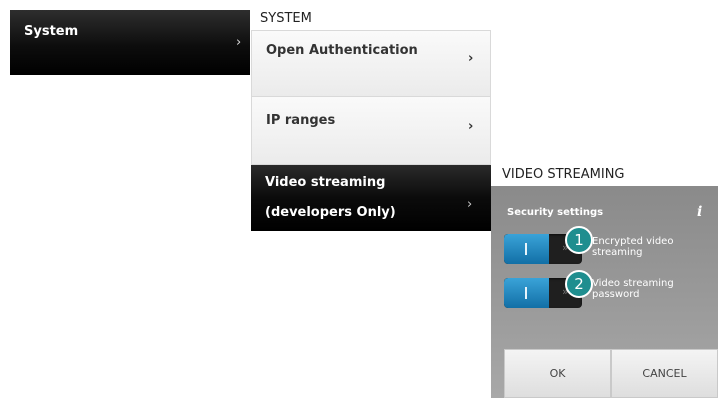  I want to click on menu-item-open-authentication: Open Authentication ›, so click(371, 63).